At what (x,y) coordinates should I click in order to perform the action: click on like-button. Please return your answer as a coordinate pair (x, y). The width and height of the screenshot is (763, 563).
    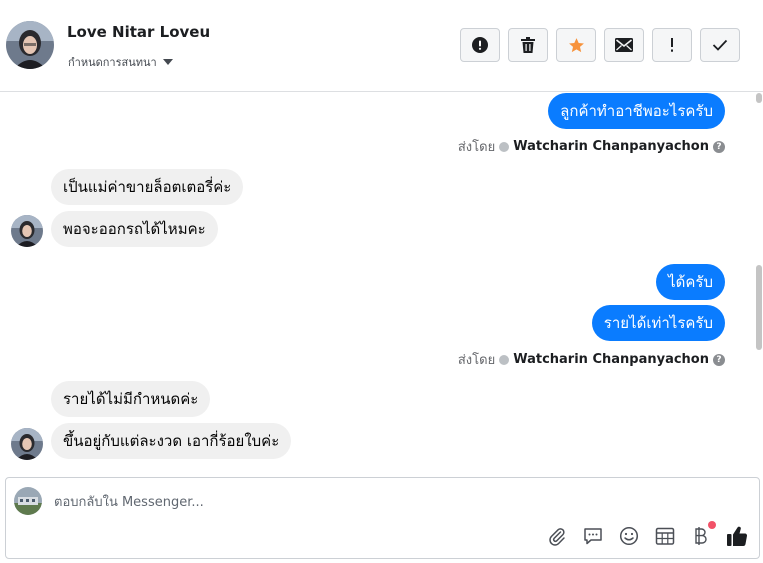
    Looking at the image, I should click on (737, 536).